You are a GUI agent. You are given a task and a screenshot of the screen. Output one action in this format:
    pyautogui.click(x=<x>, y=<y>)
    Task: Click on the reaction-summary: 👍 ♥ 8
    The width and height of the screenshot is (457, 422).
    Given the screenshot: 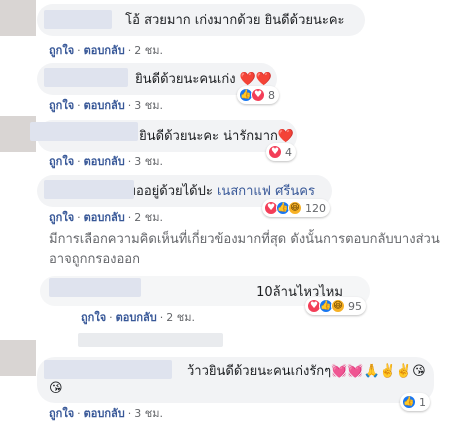 What is the action you would take?
    pyautogui.click(x=258, y=95)
    